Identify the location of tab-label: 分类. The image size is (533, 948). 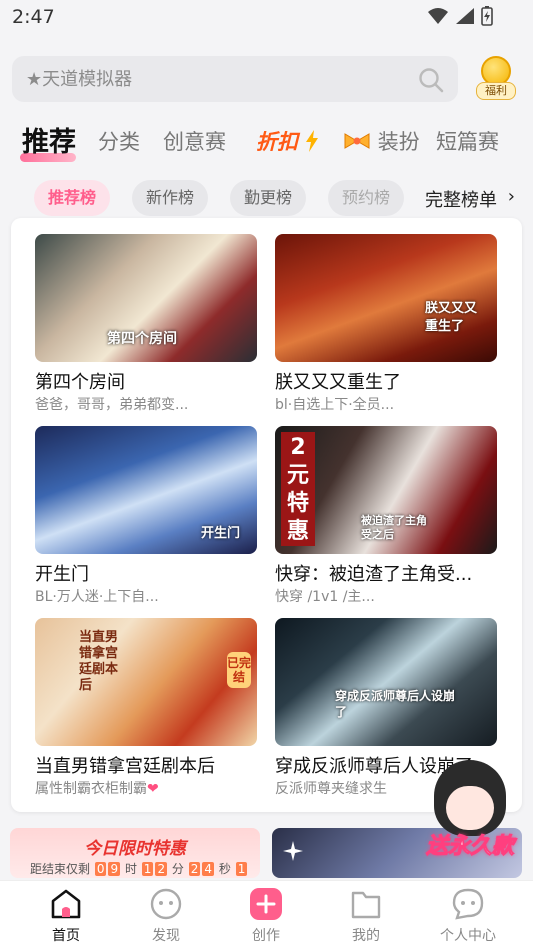
(119, 142).